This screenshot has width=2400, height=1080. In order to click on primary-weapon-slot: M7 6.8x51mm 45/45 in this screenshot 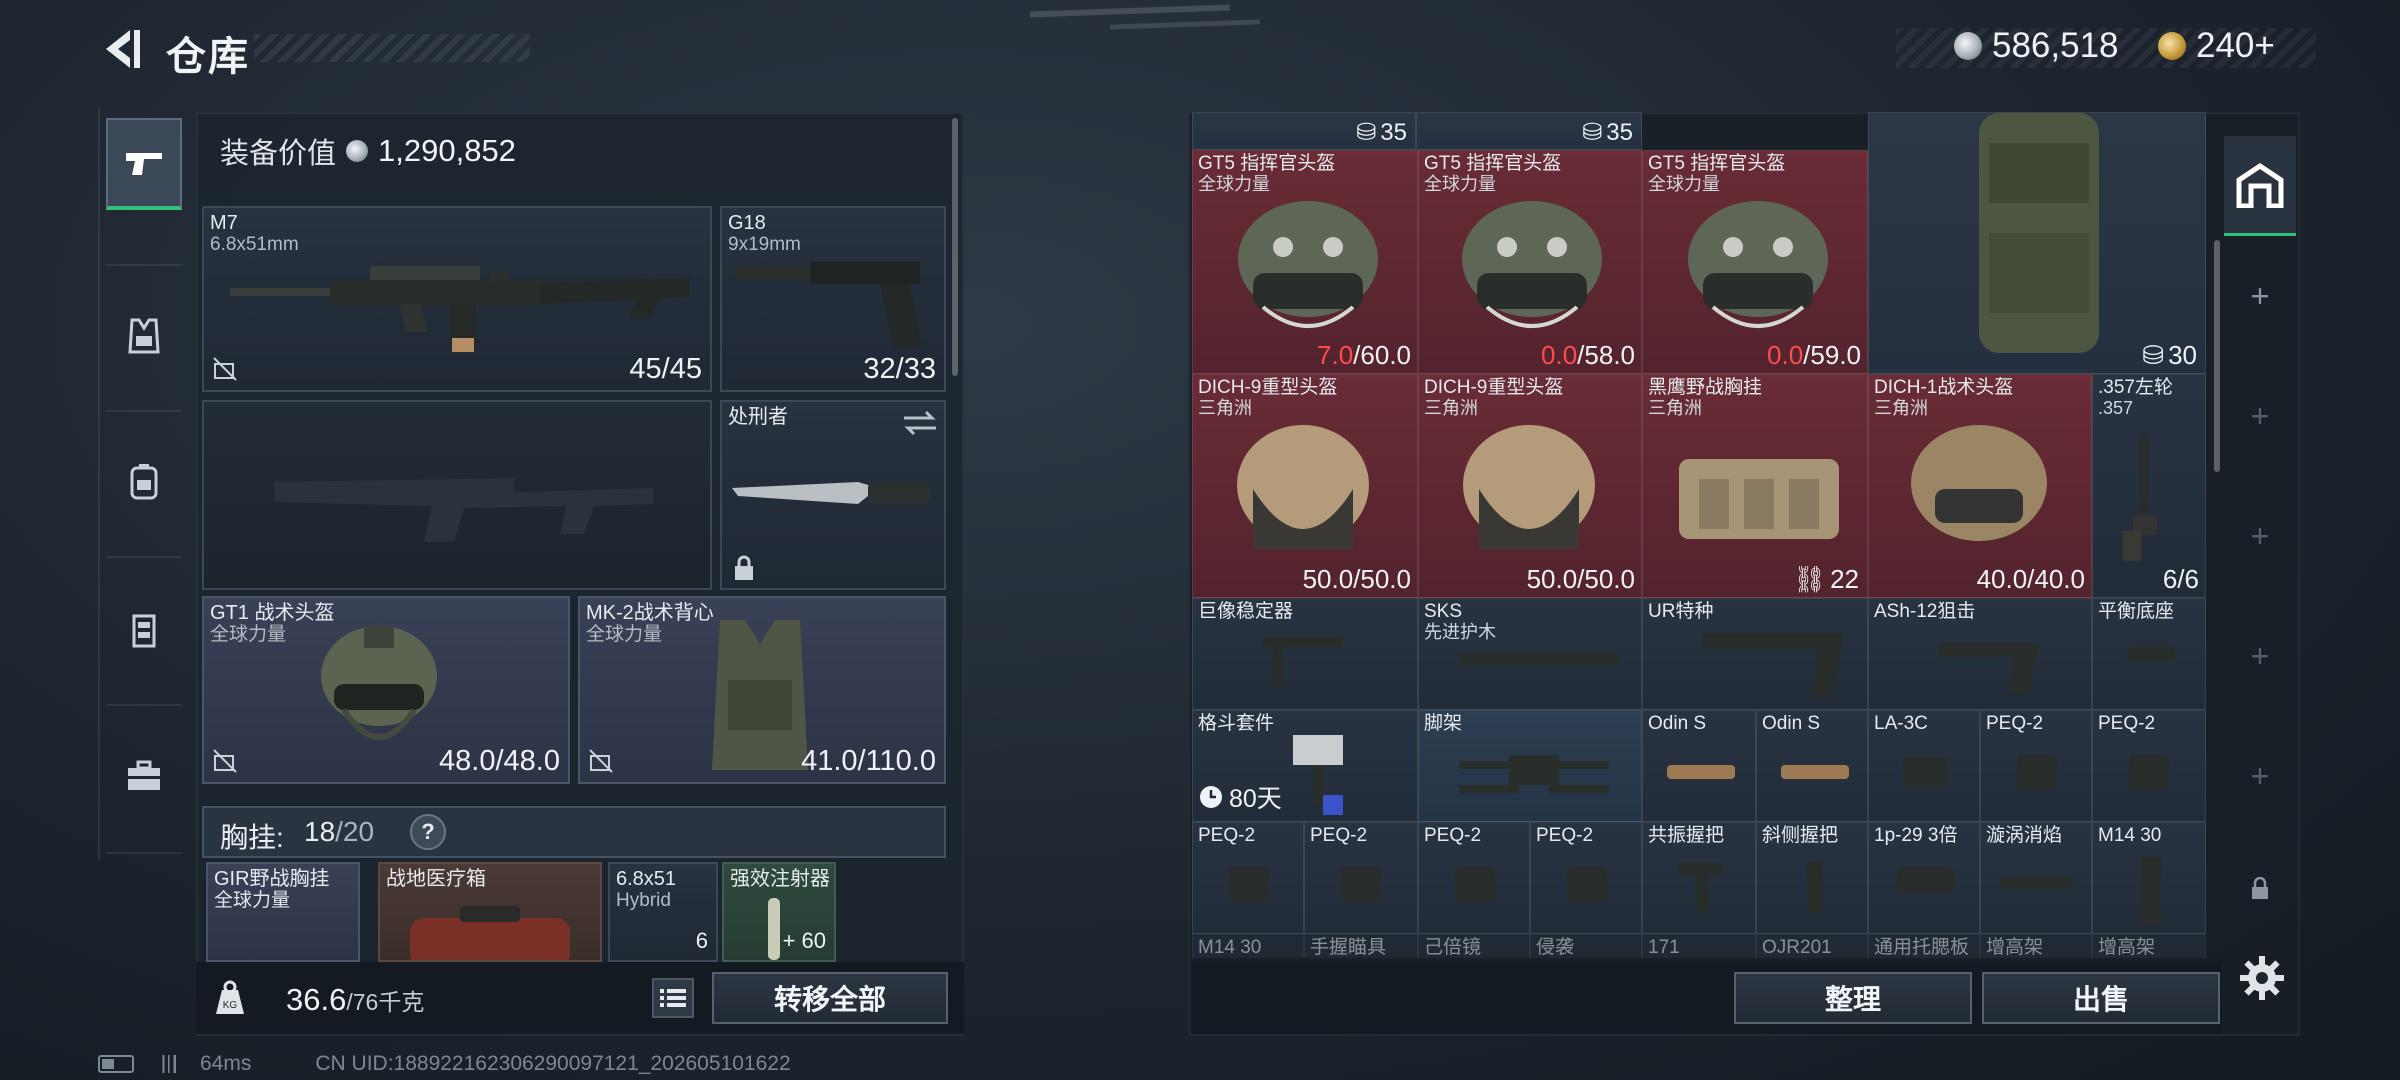, I will do `click(457, 299)`.